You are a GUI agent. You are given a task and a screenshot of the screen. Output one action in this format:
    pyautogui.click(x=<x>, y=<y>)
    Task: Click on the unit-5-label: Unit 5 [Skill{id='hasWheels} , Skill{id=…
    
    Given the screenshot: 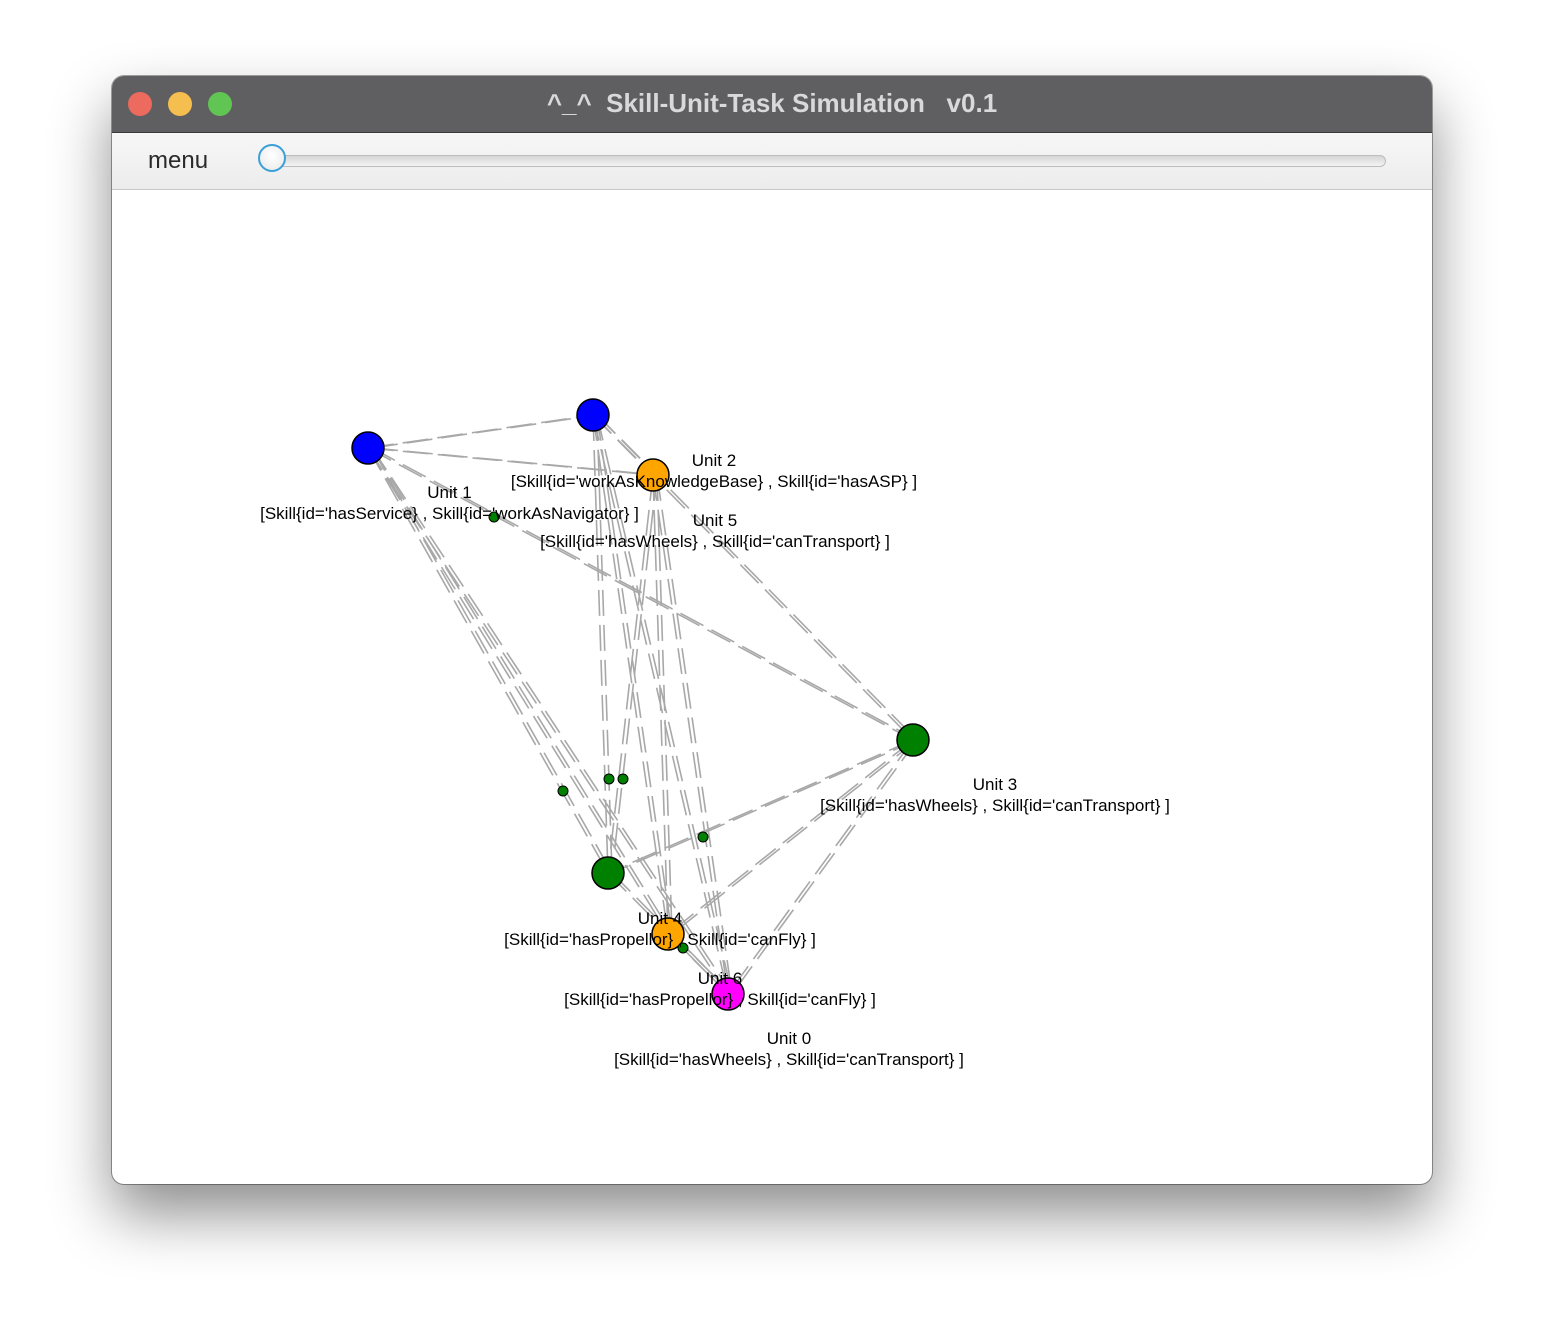 What is the action you would take?
    pyautogui.click(x=715, y=531)
    